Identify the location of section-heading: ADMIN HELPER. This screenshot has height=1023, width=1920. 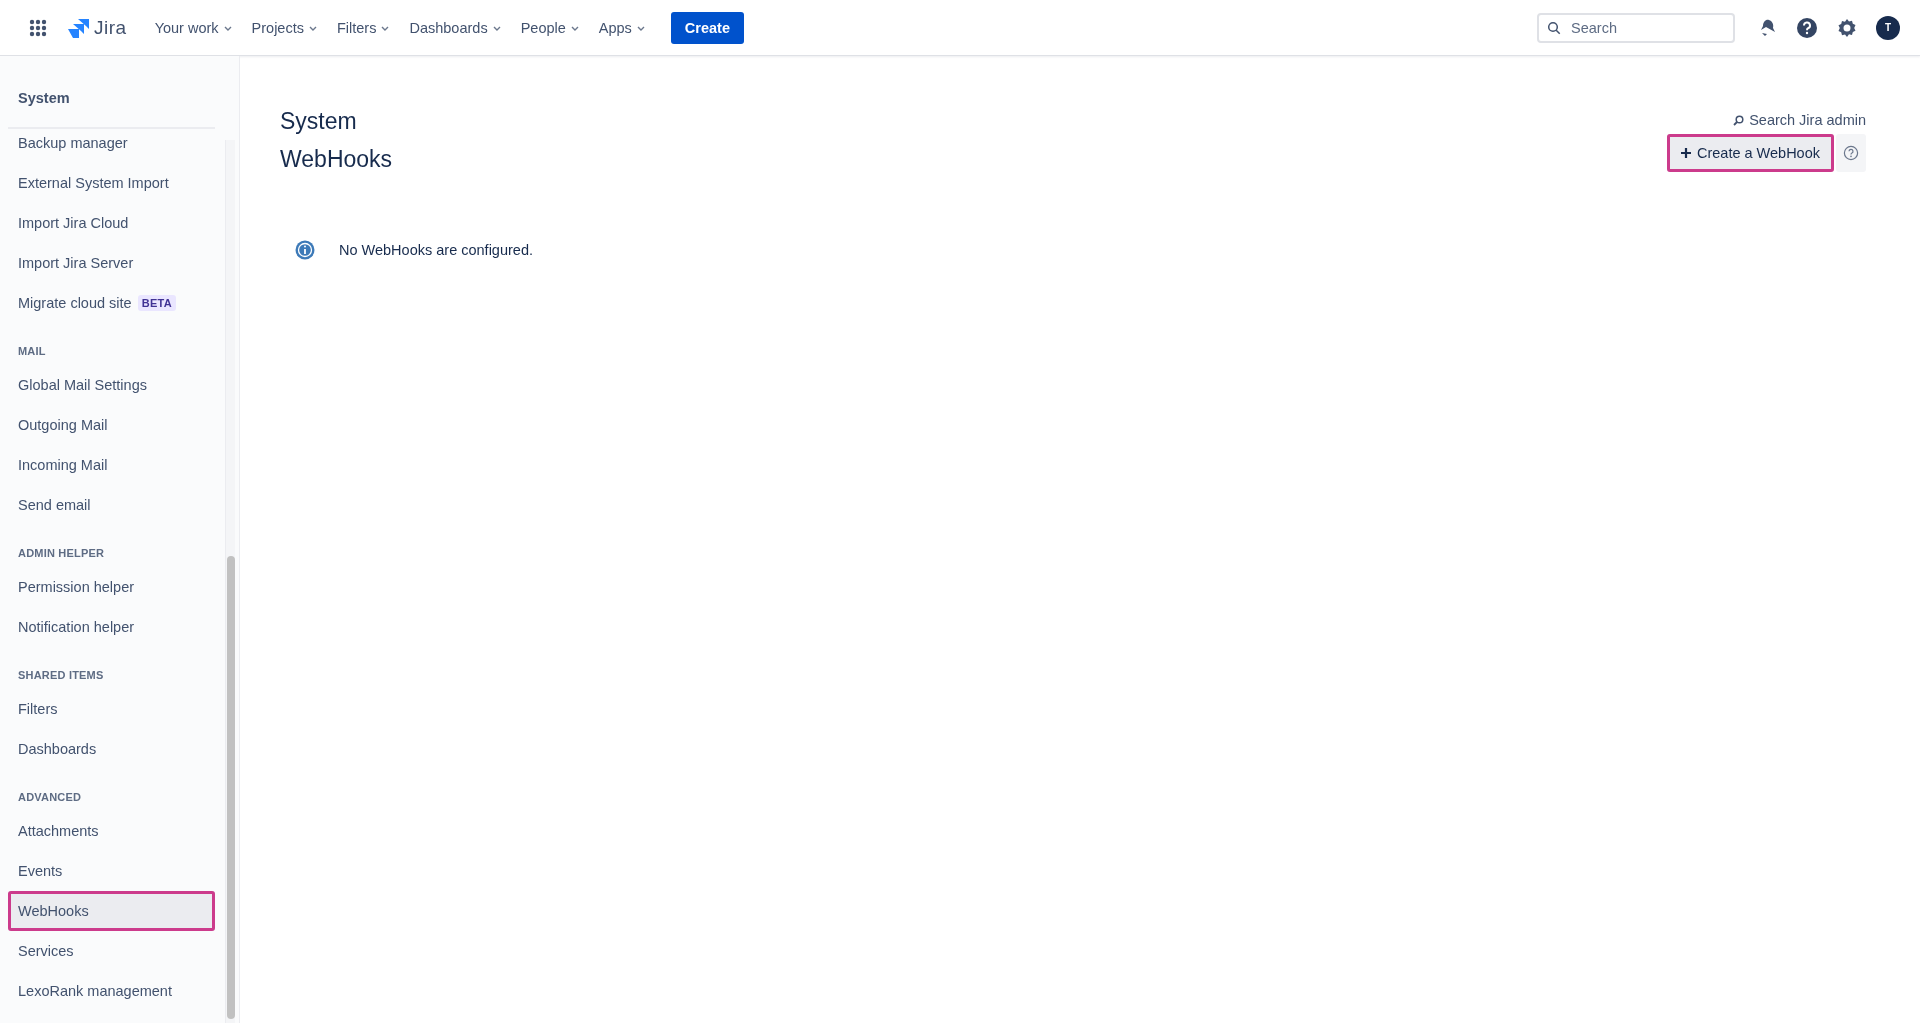
(61, 553).